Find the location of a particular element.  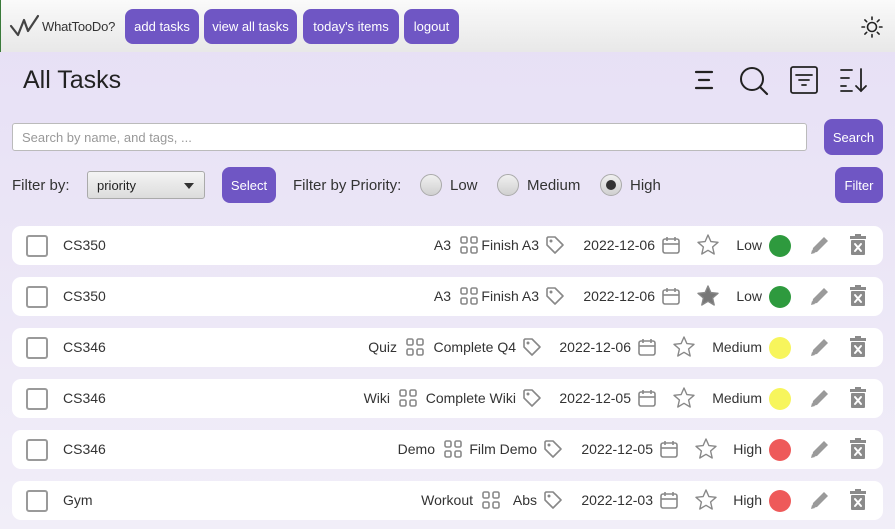

nav-view-all-tasks-button: view all tasks is located at coordinates (250, 26).